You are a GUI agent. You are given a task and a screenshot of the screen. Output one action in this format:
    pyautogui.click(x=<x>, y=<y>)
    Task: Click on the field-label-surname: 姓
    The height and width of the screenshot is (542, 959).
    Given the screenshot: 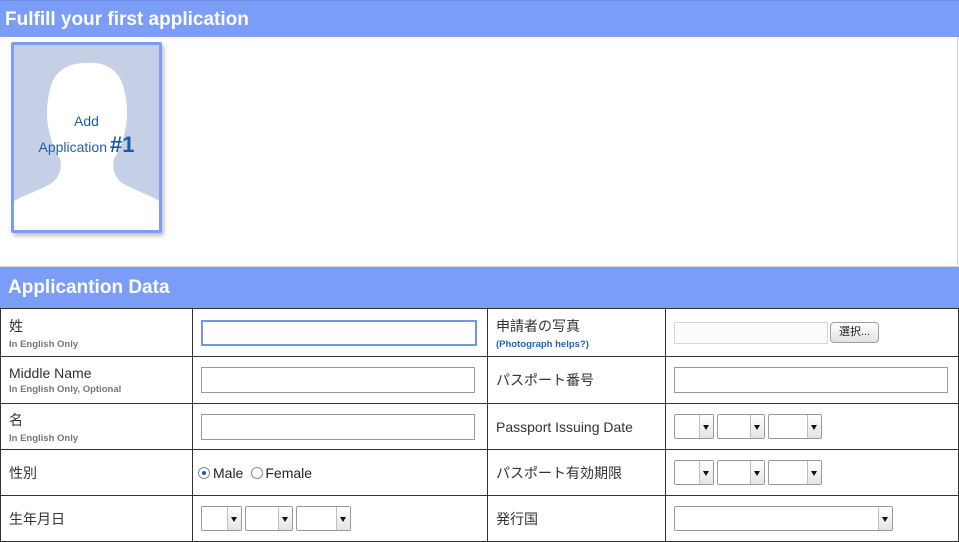 What is the action you would take?
    pyautogui.click(x=16, y=325)
    